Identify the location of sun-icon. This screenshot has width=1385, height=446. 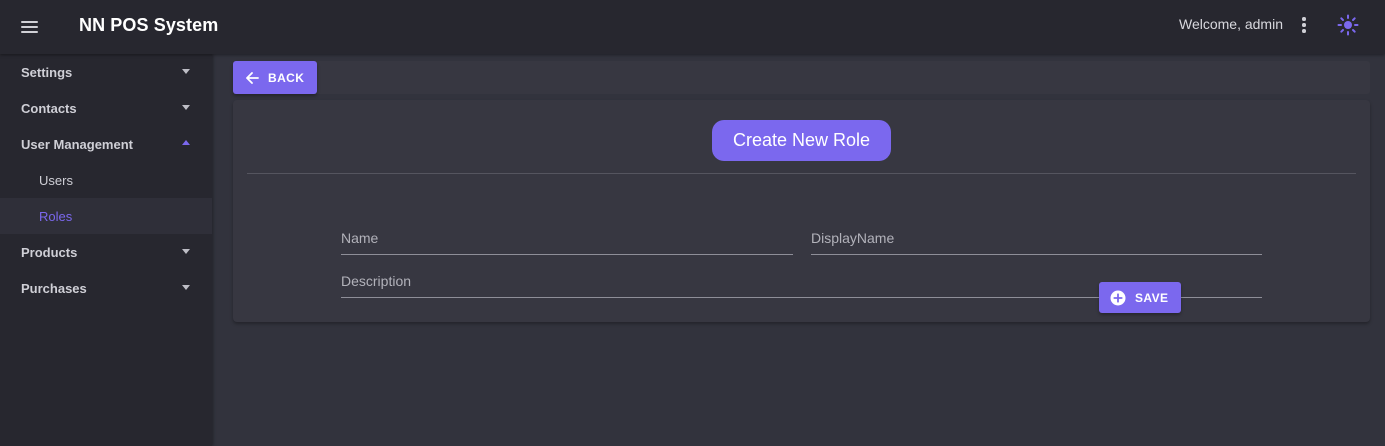
(1348, 25).